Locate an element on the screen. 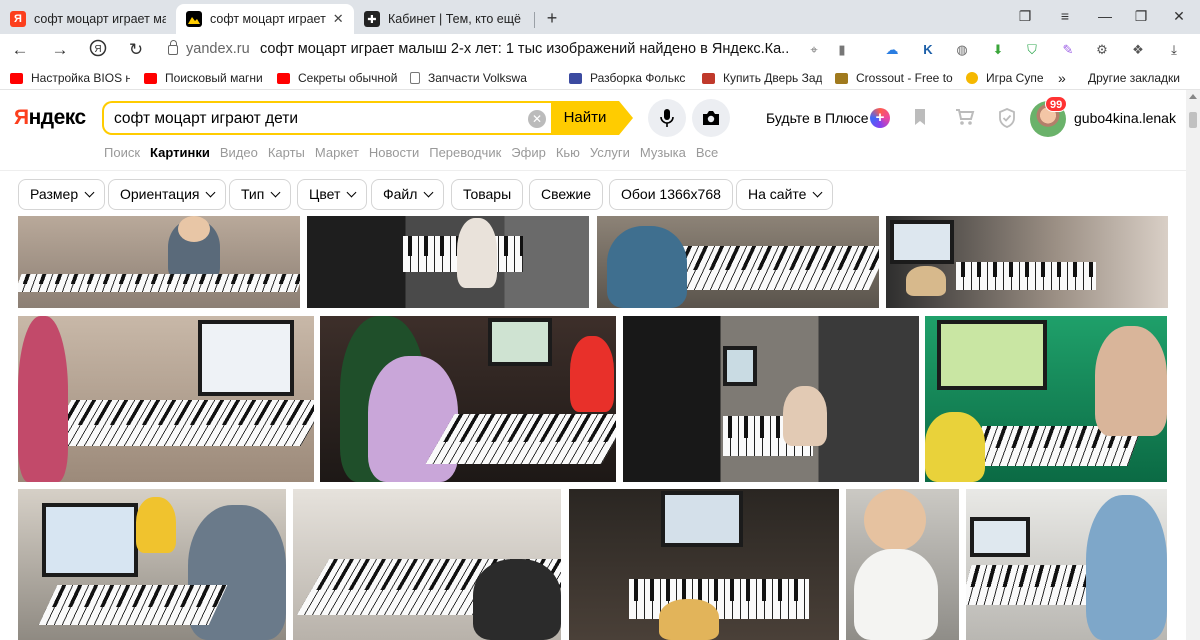  service-video: Видео is located at coordinates (239, 153).